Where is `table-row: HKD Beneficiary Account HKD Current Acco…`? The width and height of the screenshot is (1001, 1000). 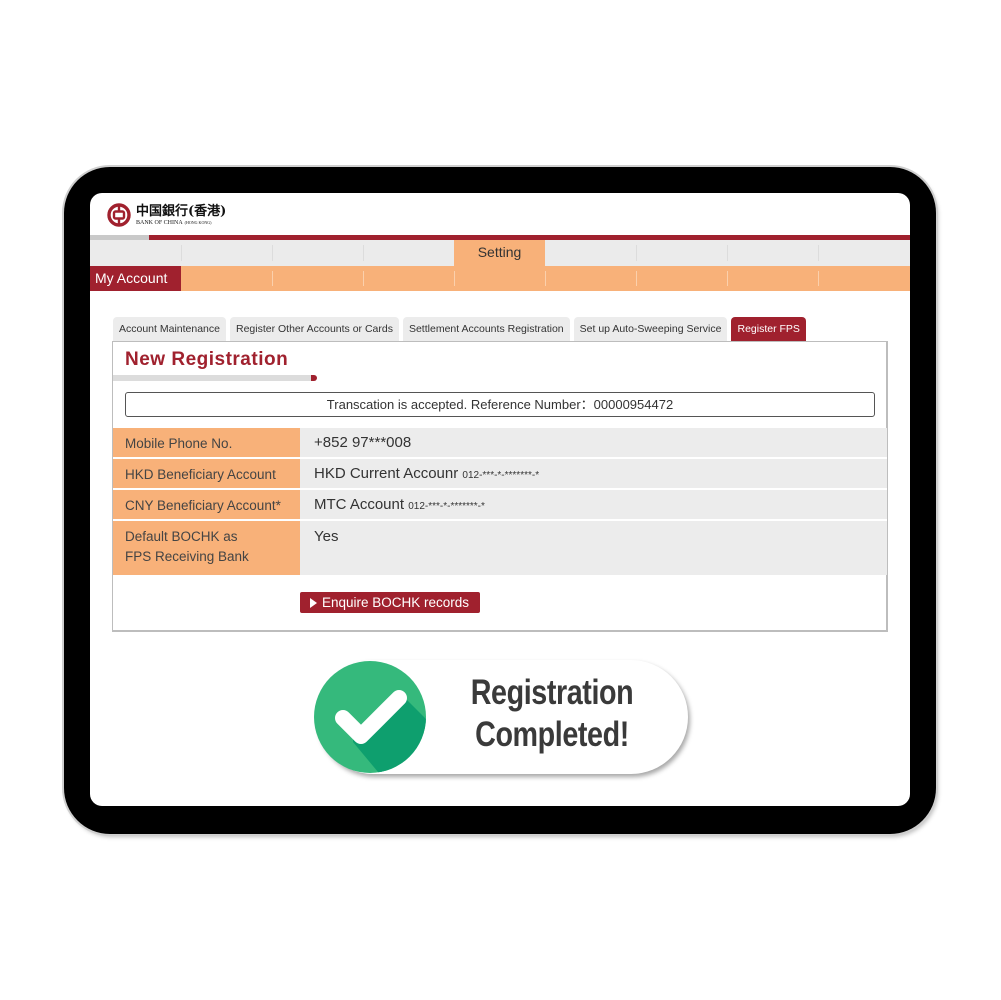
table-row: HKD Beneficiary Account HKD Current Acco… is located at coordinates (500, 474).